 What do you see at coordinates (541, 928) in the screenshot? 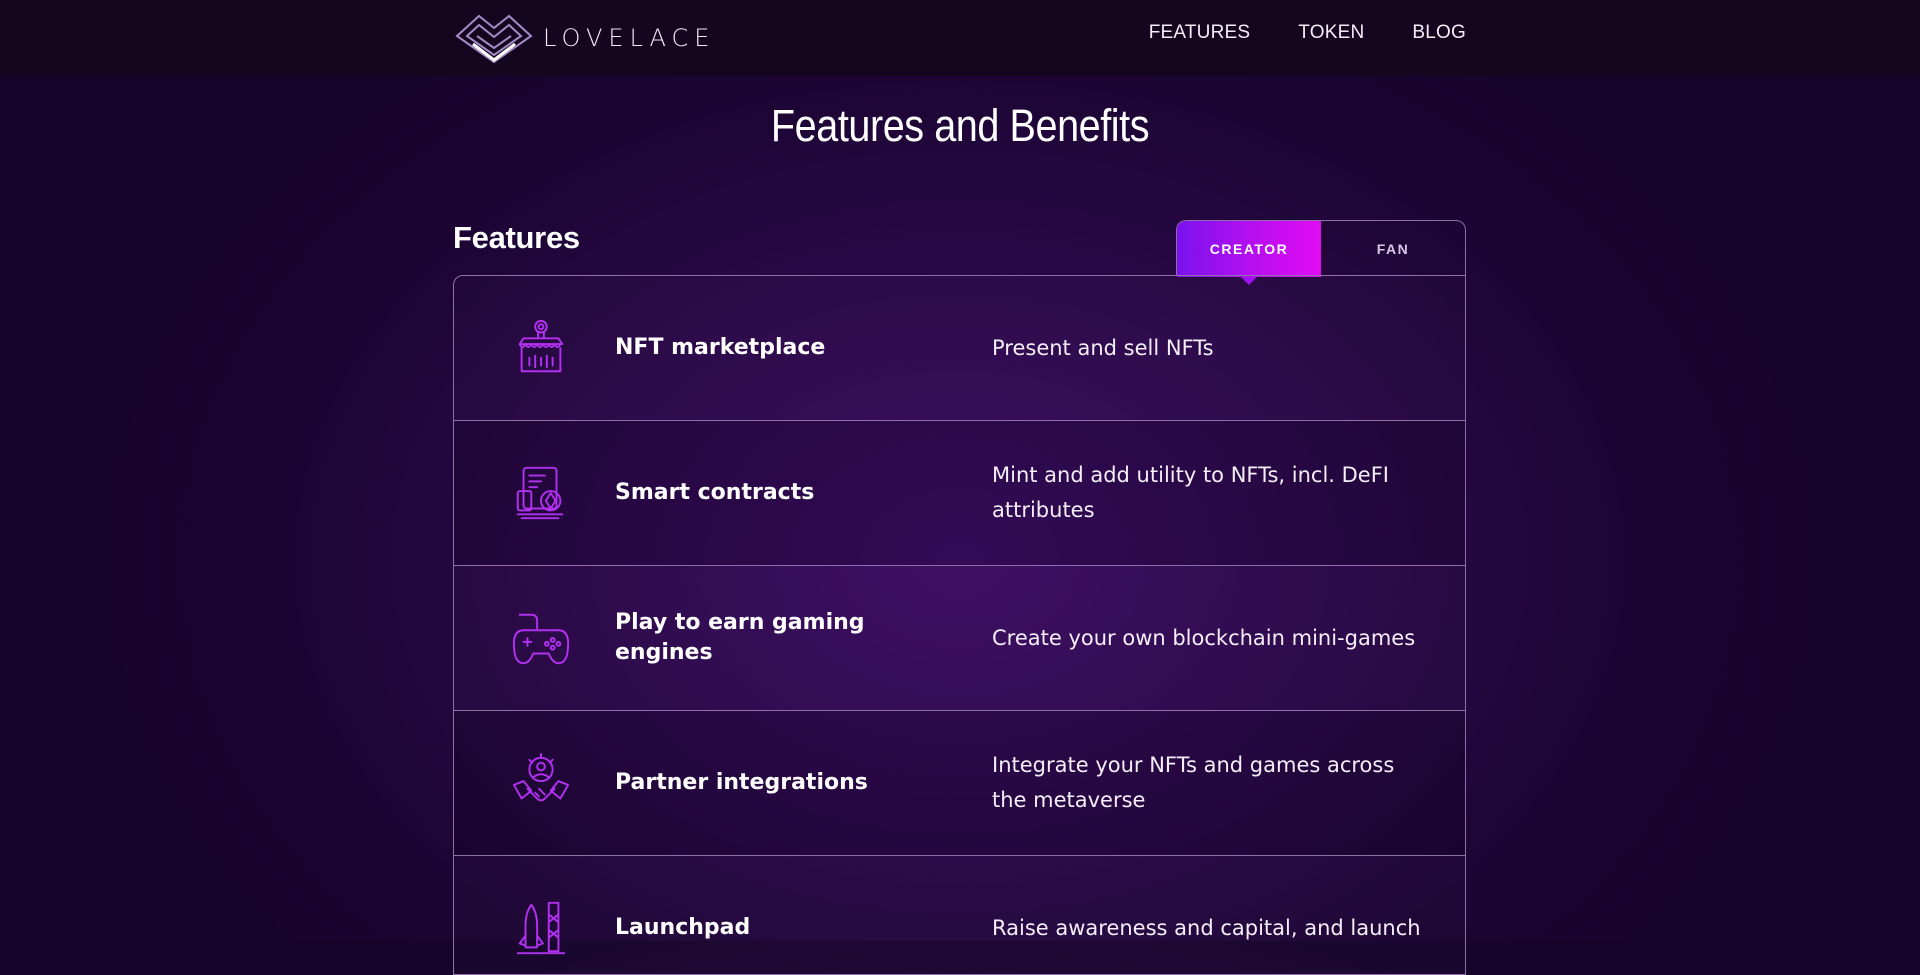
I see `rocket-icon` at bounding box center [541, 928].